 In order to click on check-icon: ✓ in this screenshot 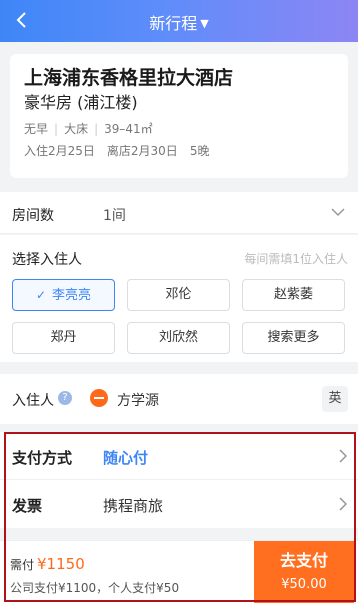, I will do `click(41, 295)`.